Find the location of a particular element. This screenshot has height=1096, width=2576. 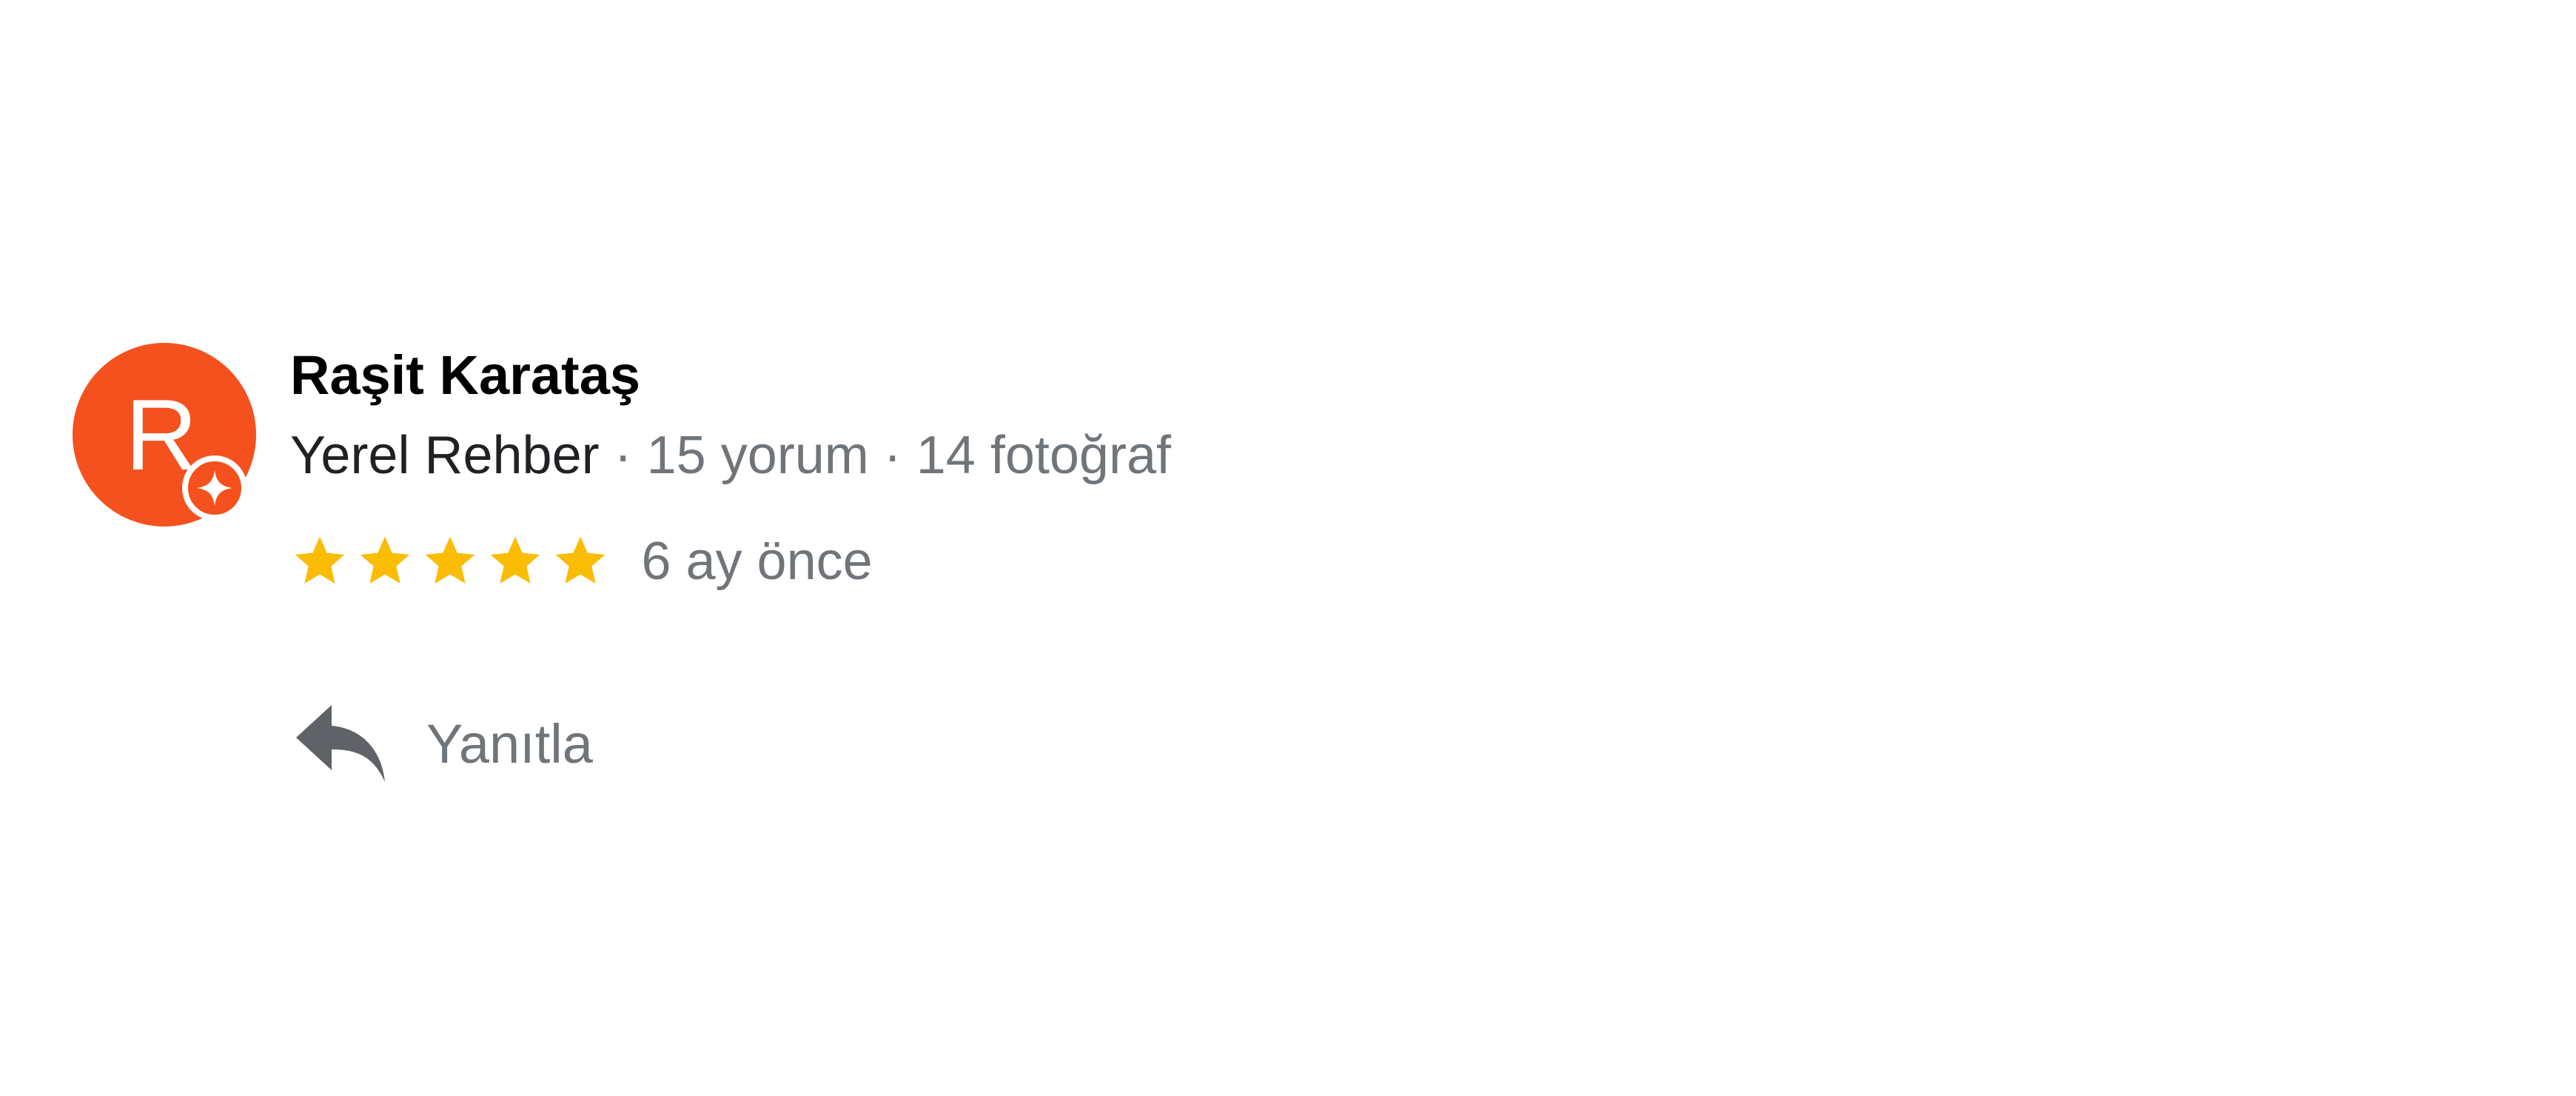

author-name: Raşit Karataş is located at coordinates (465, 375).